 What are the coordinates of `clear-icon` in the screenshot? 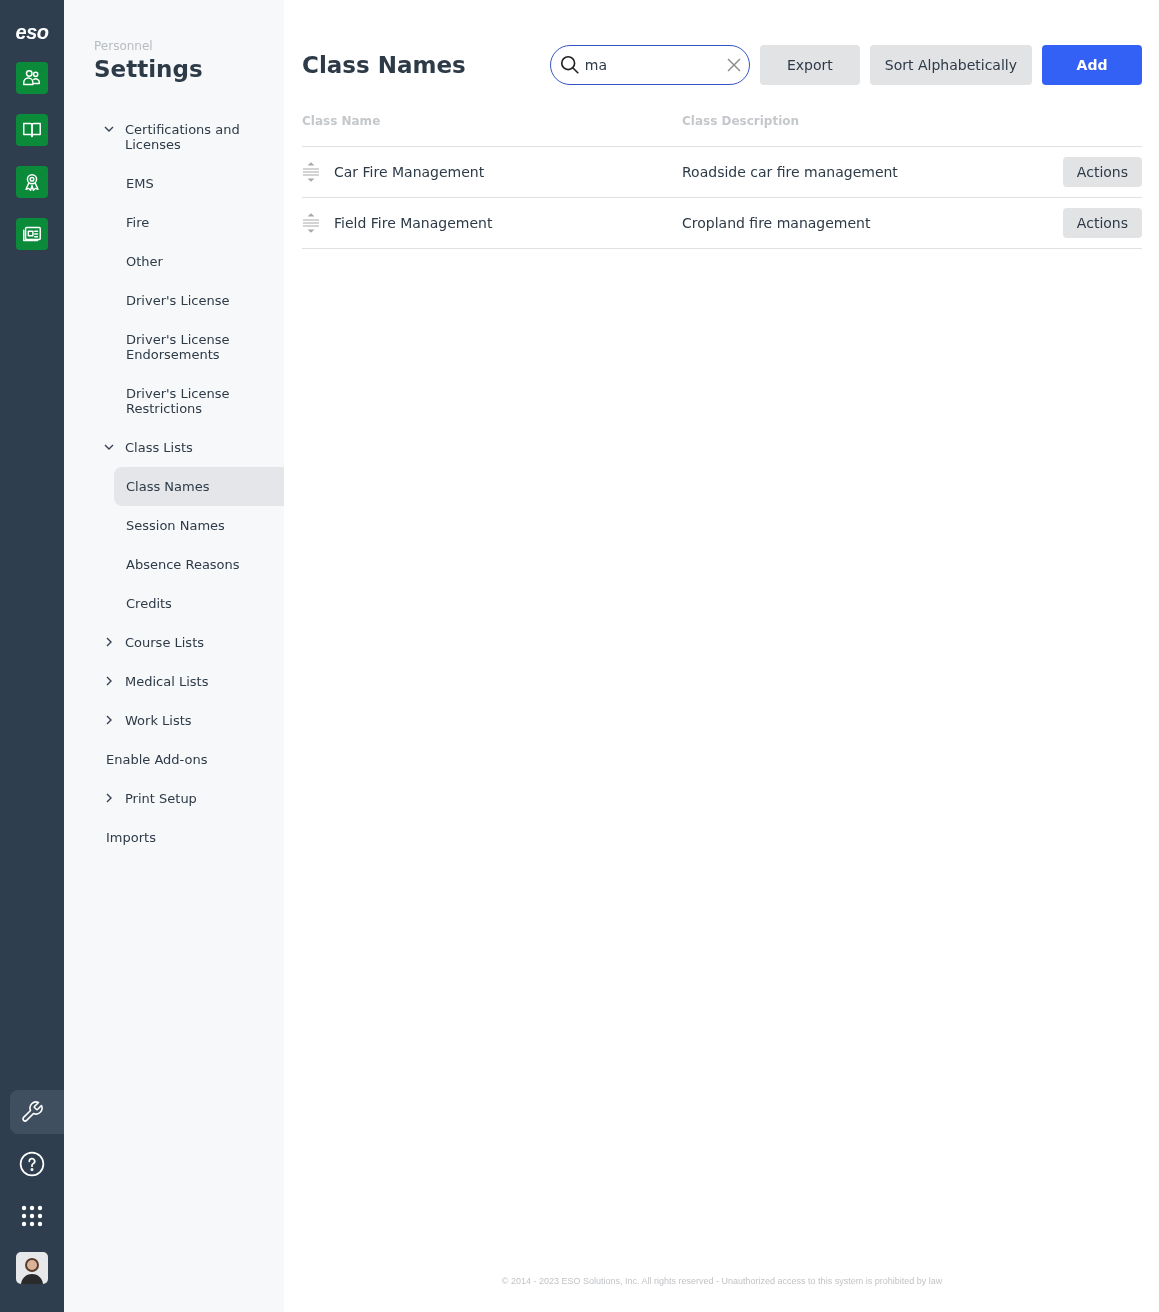 It's located at (733, 65).